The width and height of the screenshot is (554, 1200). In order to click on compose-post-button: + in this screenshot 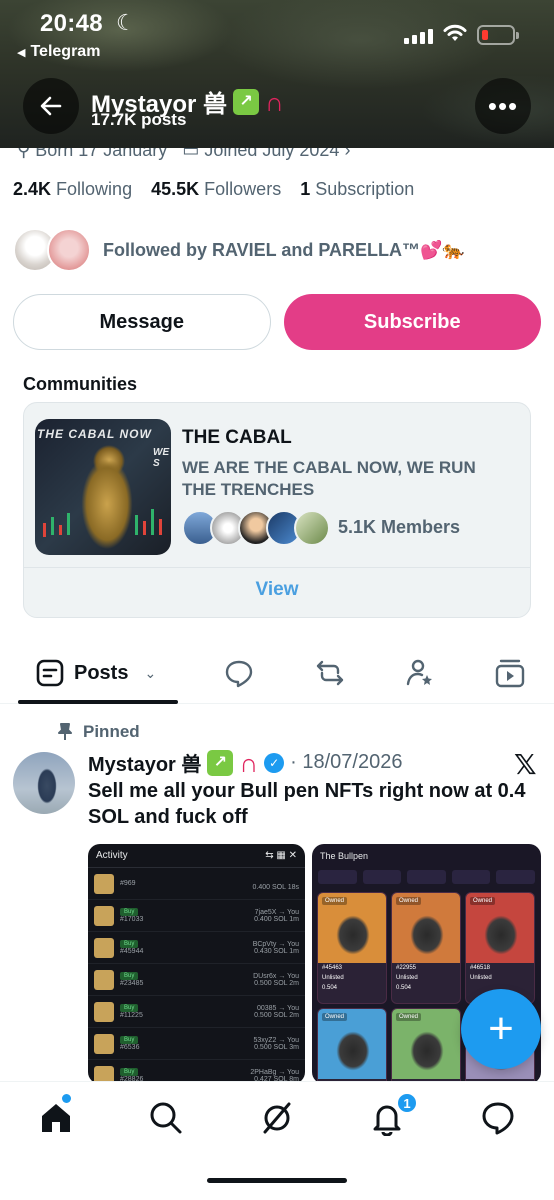, I will do `click(501, 1029)`.